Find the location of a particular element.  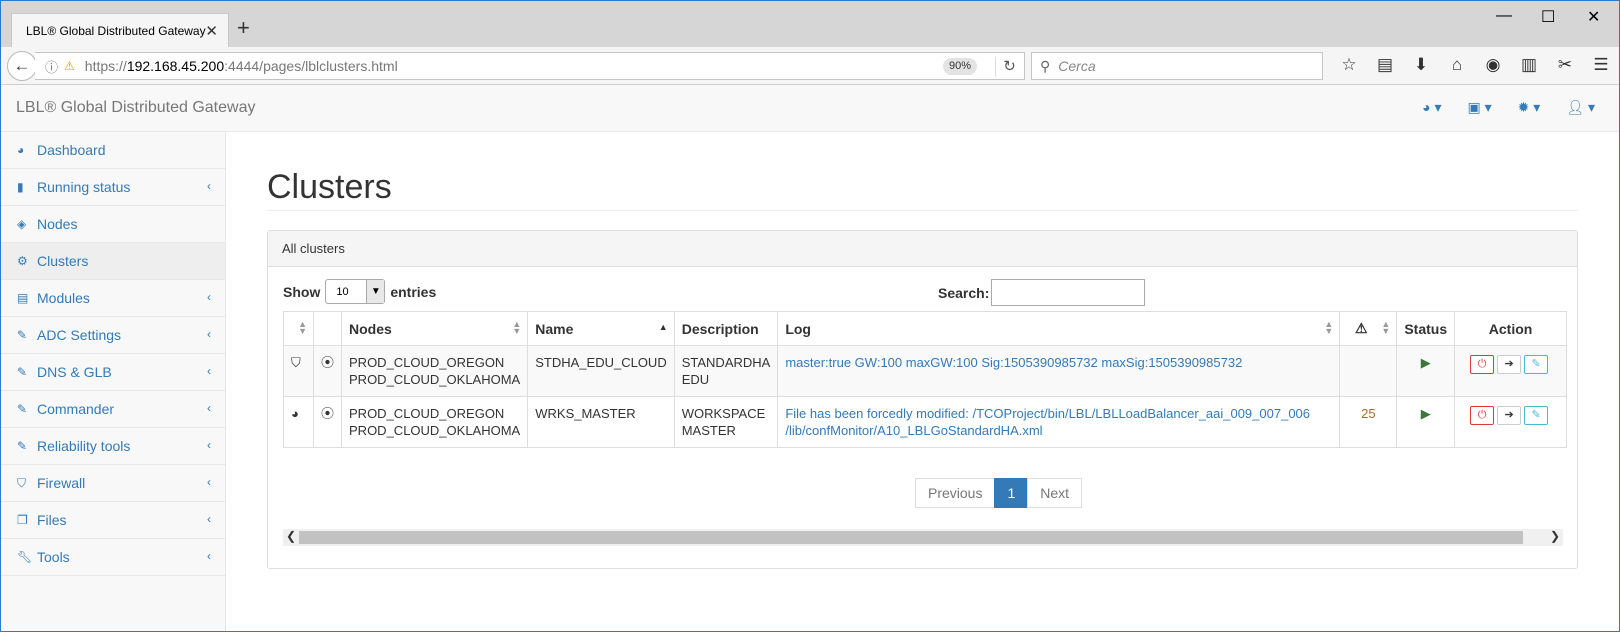

entries-select: 10 ▼ is located at coordinates (355, 291).